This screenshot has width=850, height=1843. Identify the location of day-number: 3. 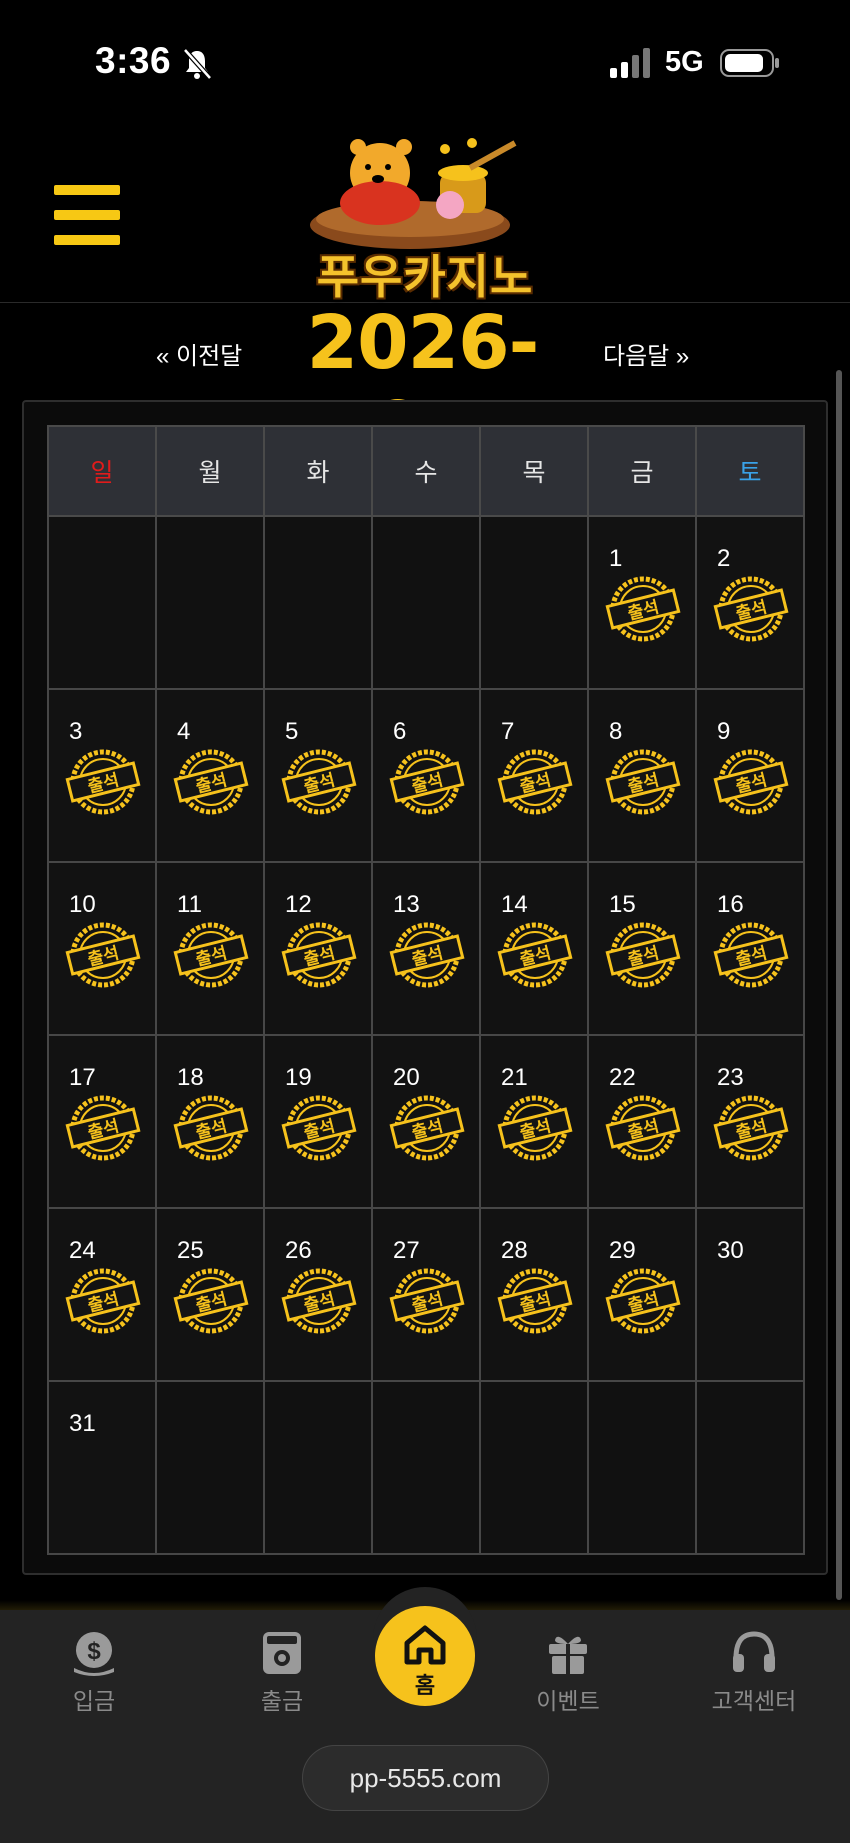
(76, 731).